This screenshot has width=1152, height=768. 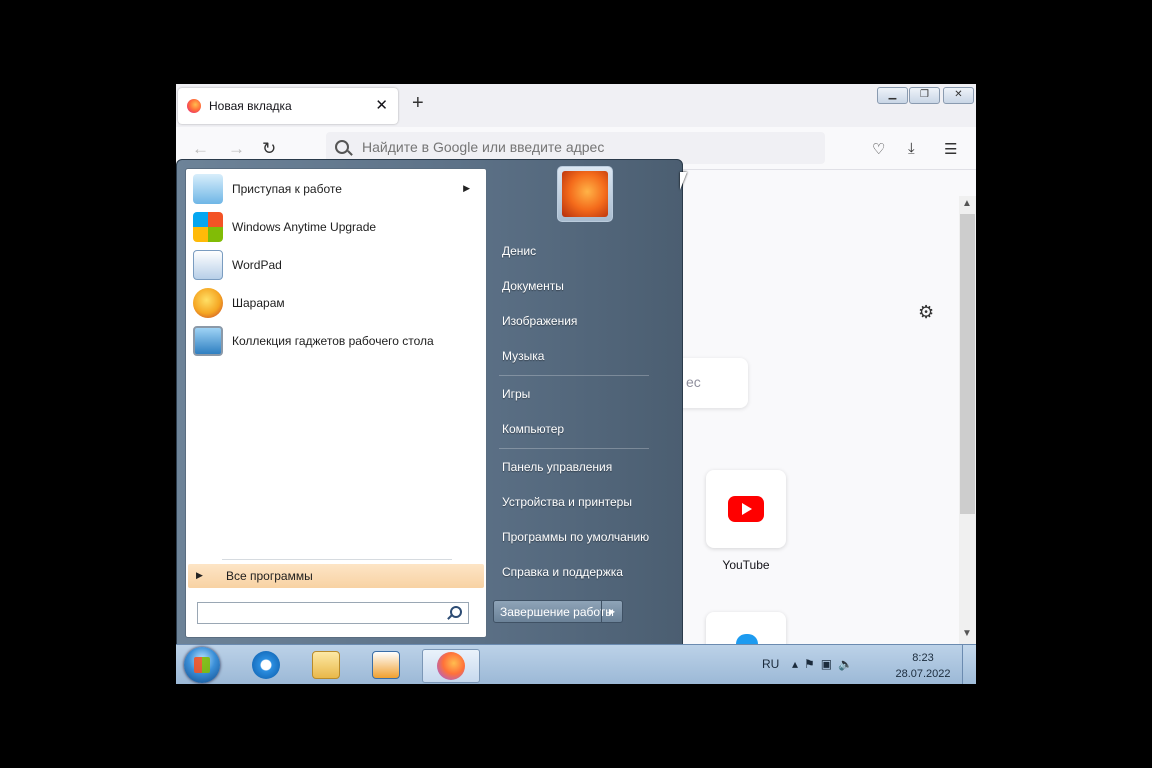 What do you see at coordinates (825, 664) in the screenshot?
I see `system-tray: ▴⚑▣🔈` at bounding box center [825, 664].